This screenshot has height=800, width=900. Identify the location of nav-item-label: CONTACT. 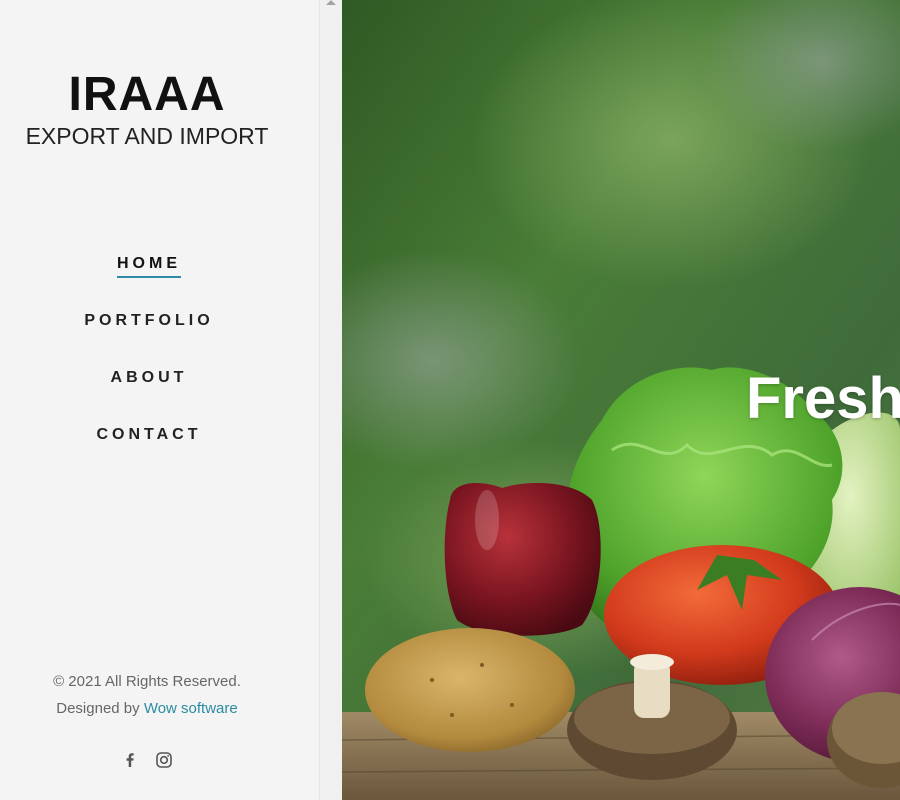
(149, 434).